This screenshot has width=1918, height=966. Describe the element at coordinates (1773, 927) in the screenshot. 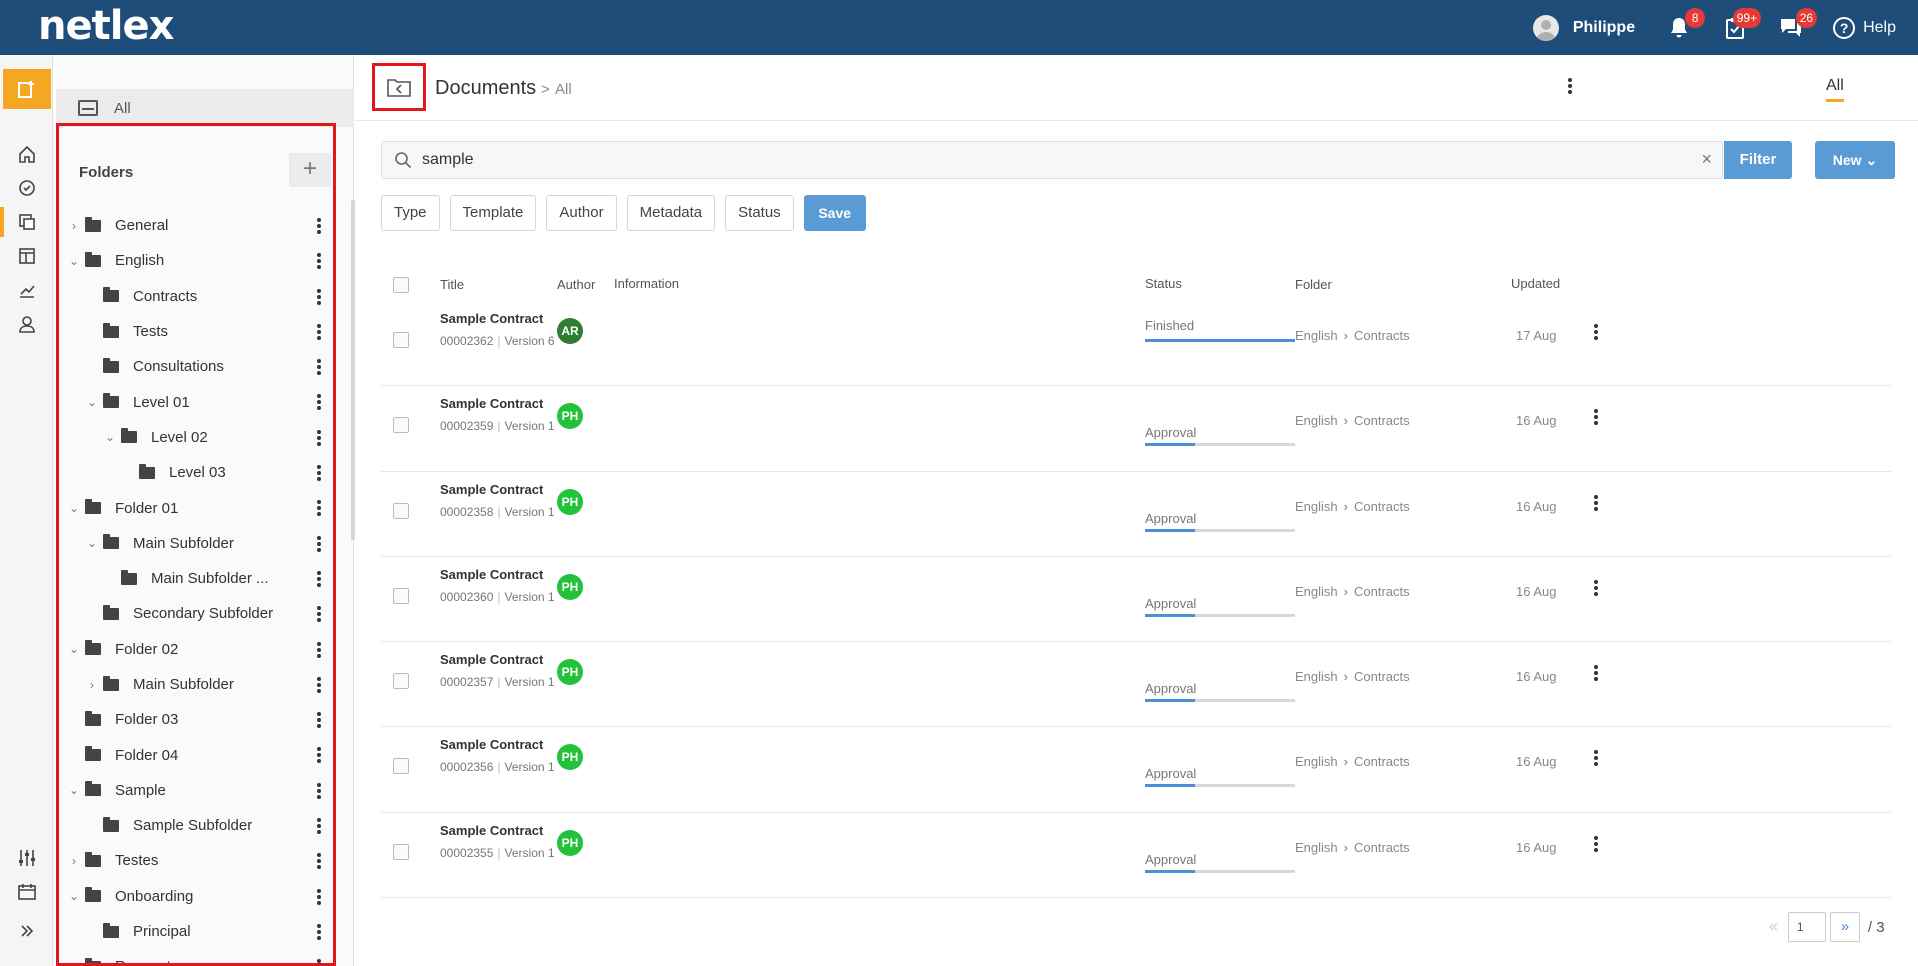

I see `previous-page-icon: «` at that location.